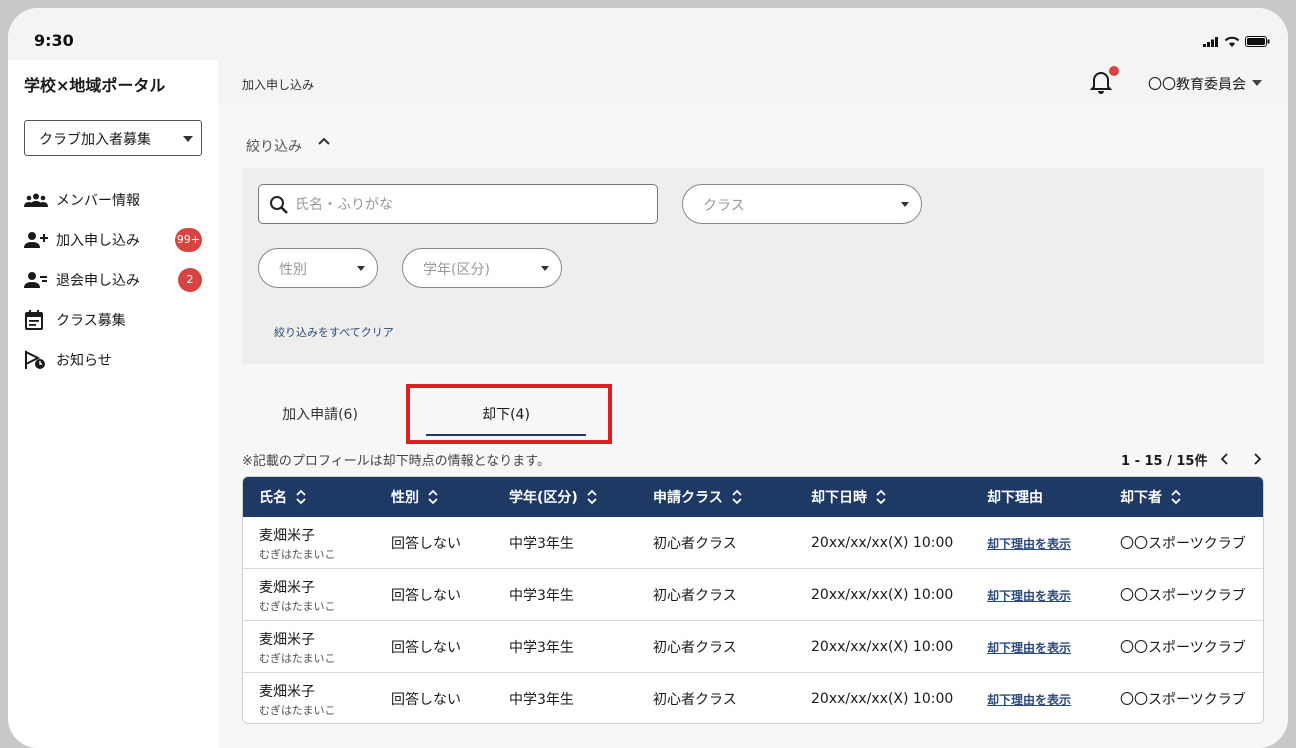  What do you see at coordinates (1197, 84) in the screenshot?
I see `organization-menu: 〇〇教育委員会` at bounding box center [1197, 84].